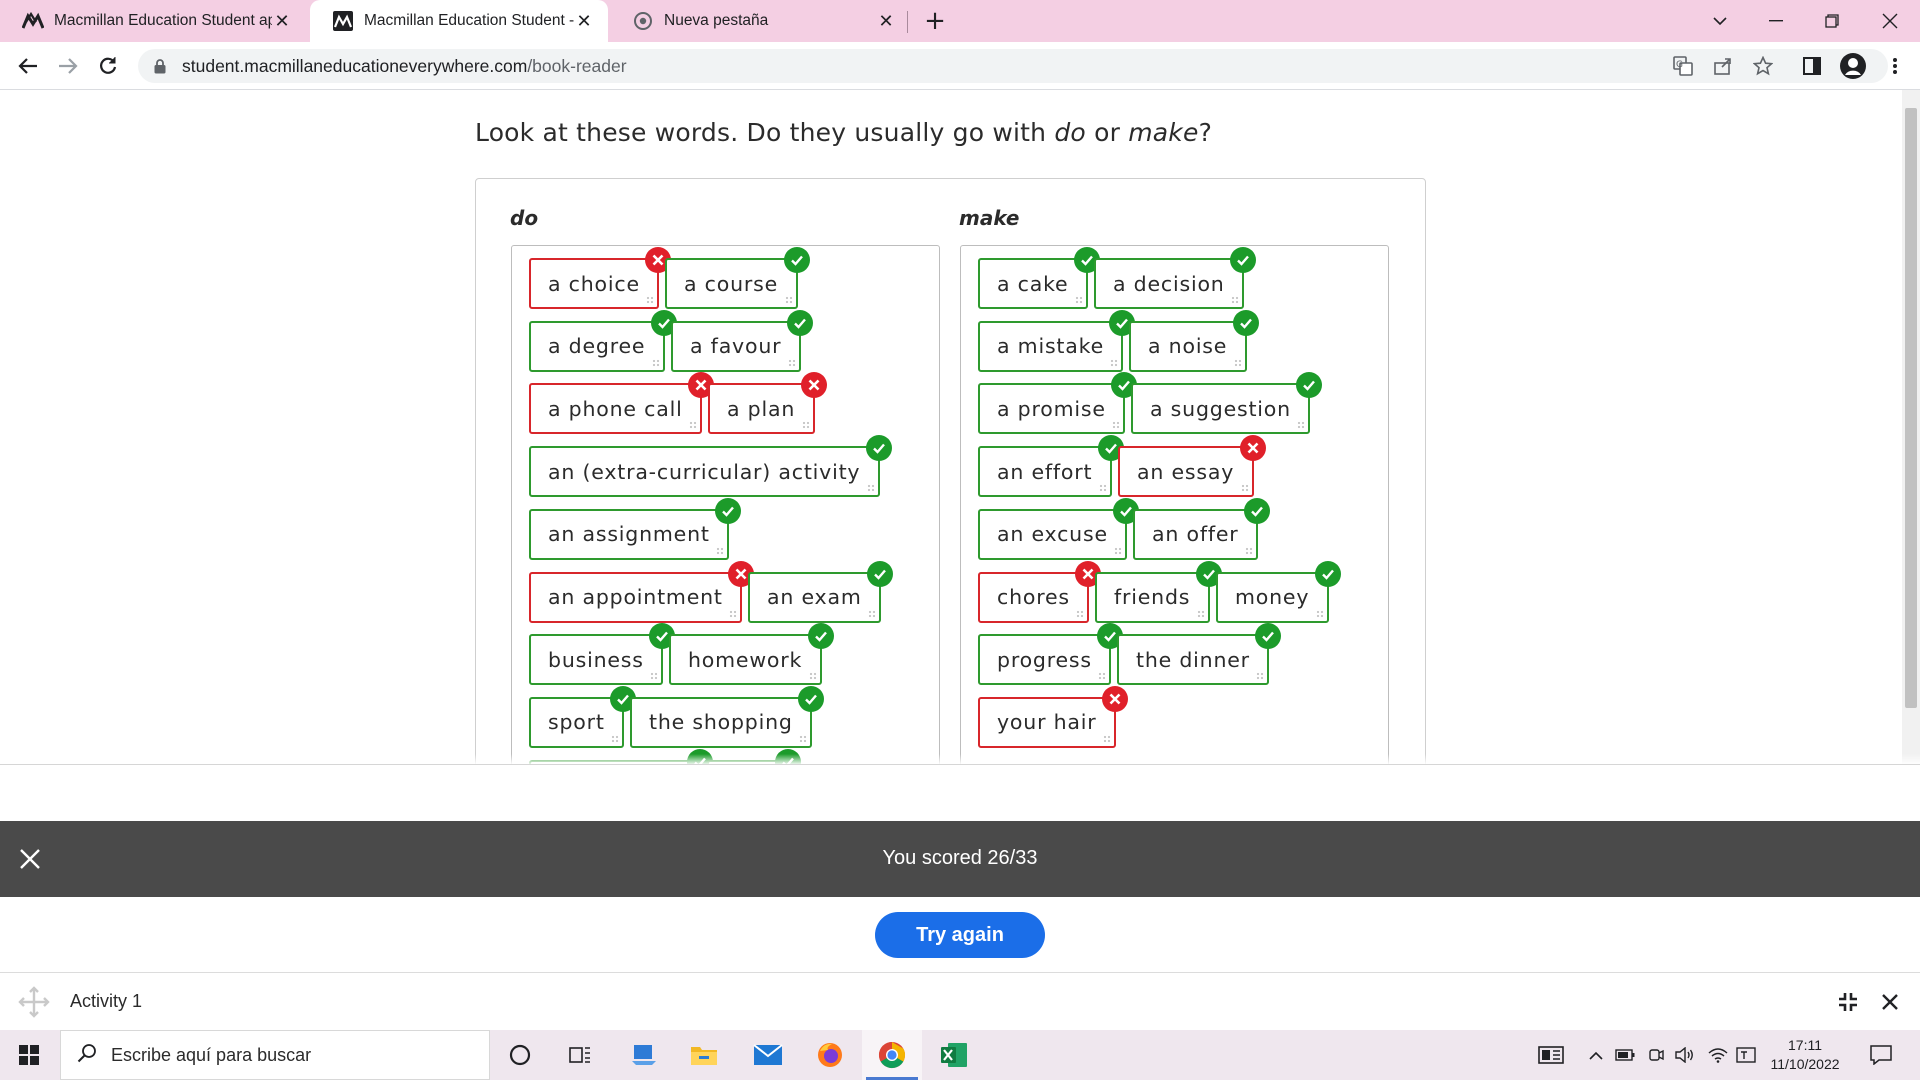  What do you see at coordinates (596, 660) in the screenshot?
I see `word-chip: business` at bounding box center [596, 660].